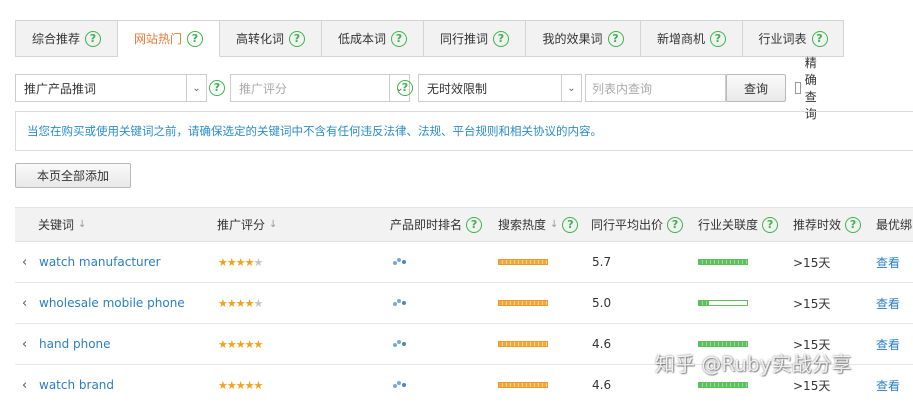 This screenshot has width=913, height=405. I want to click on keyword-link: wholesale mobile phone, so click(112, 303).